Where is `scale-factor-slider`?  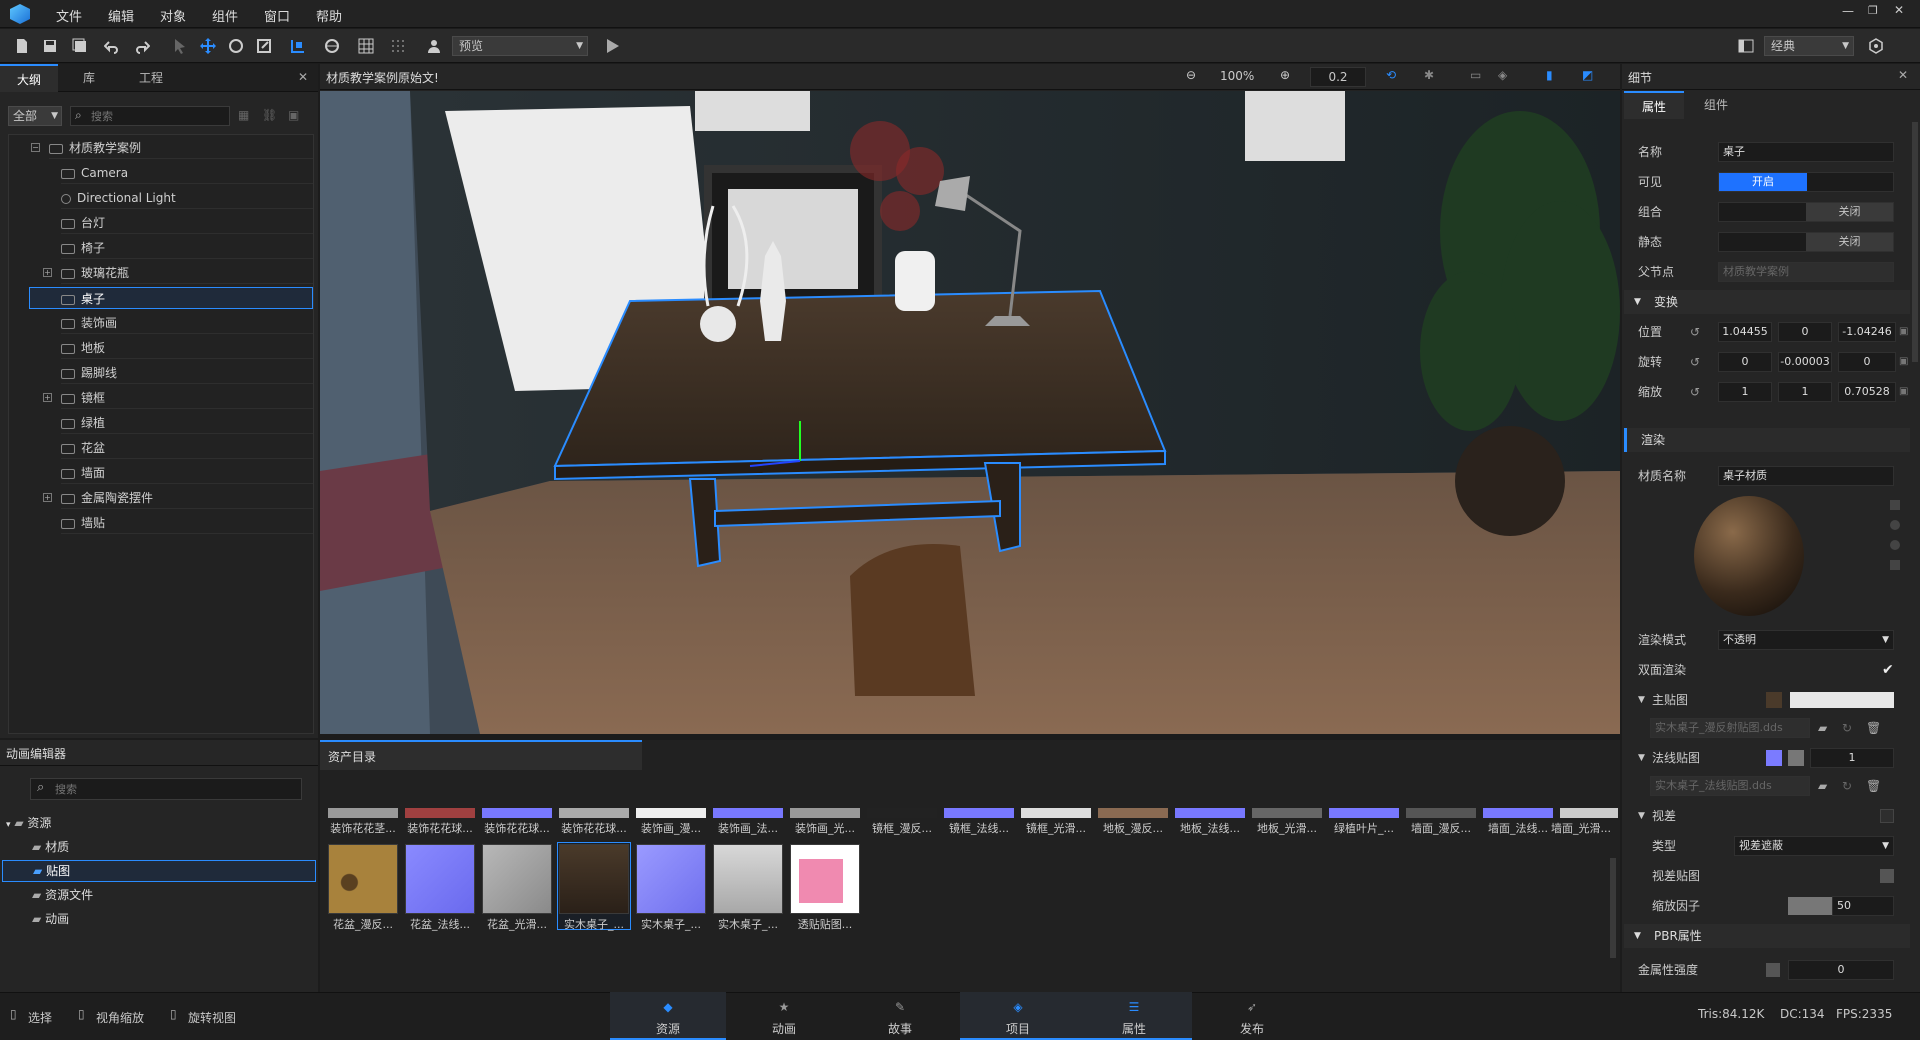
scale-factor-slider is located at coordinates (1810, 906).